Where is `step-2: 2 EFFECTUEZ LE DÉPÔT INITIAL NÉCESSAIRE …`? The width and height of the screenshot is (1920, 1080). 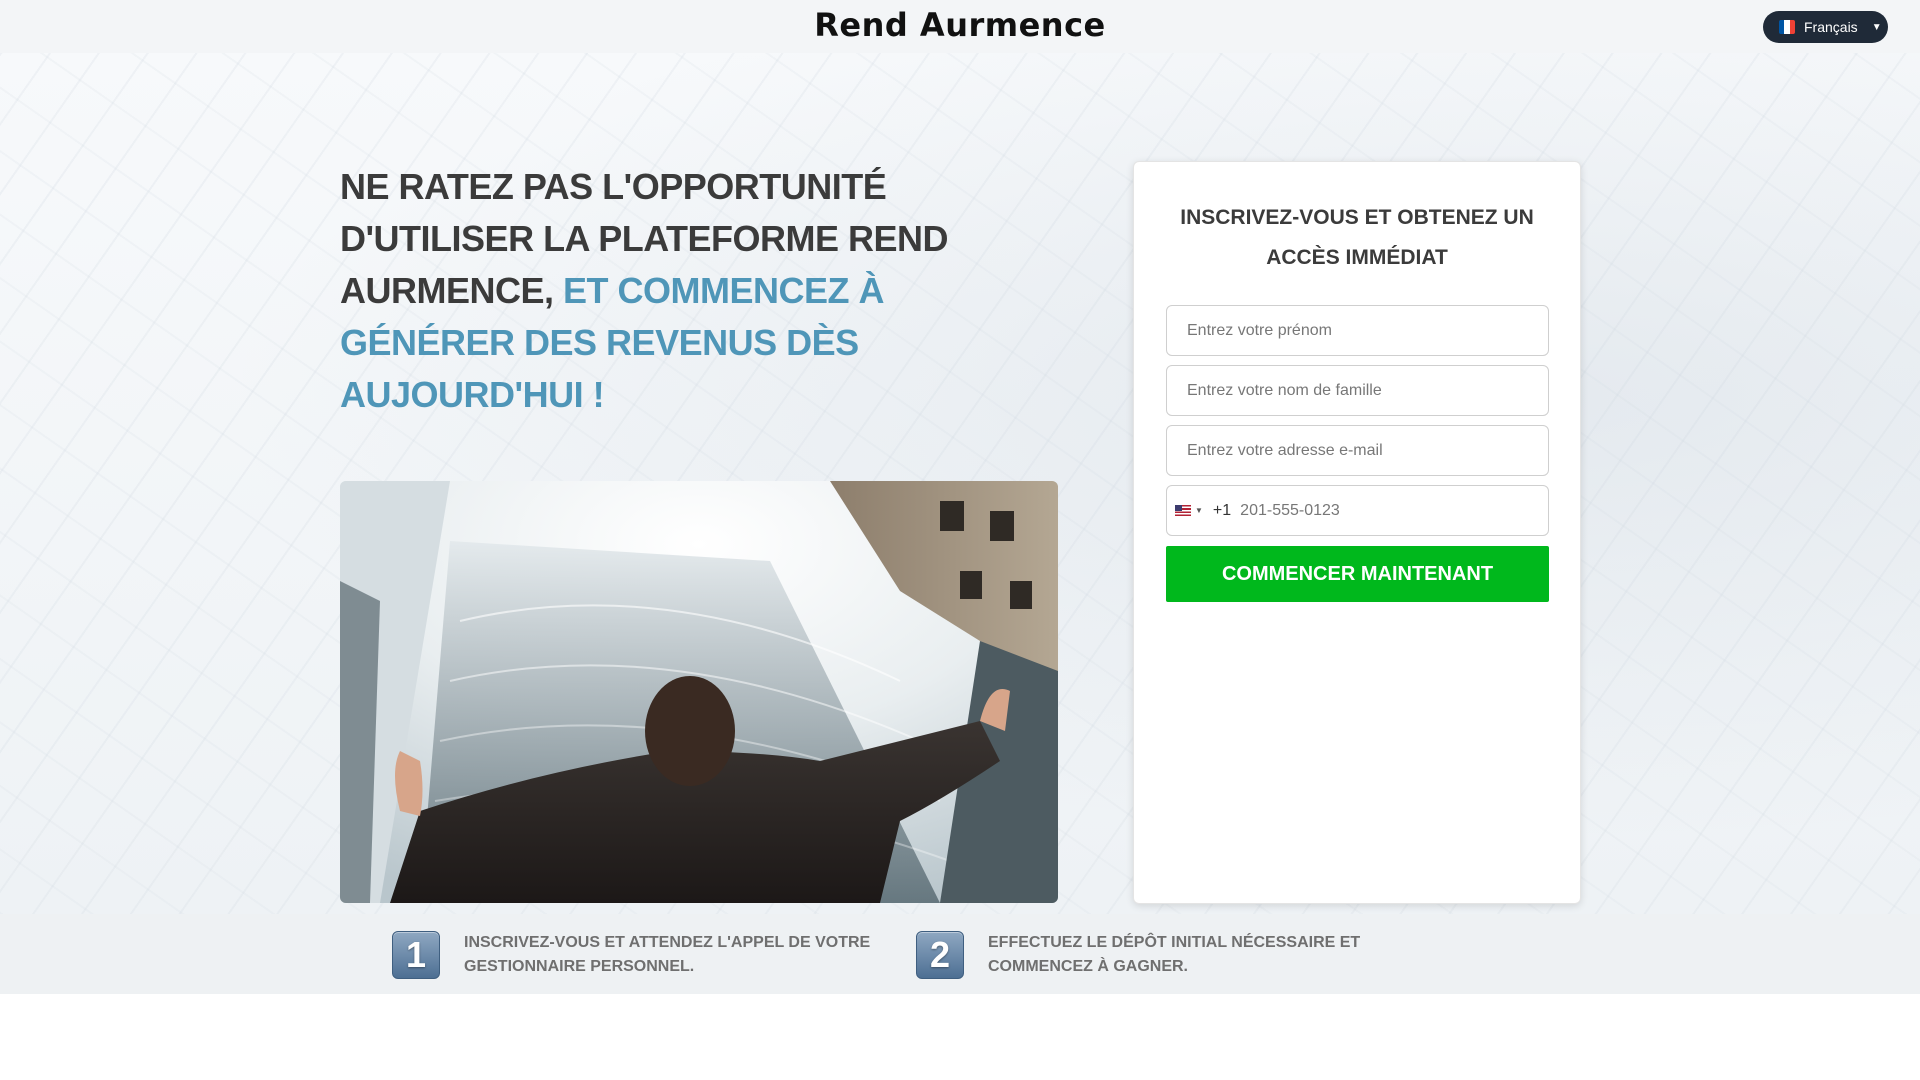 step-2: 2 EFFECTUEZ LE DÉPÔT INITIAL NÉCESSAIRE … is located at coordinates (1162, 955).